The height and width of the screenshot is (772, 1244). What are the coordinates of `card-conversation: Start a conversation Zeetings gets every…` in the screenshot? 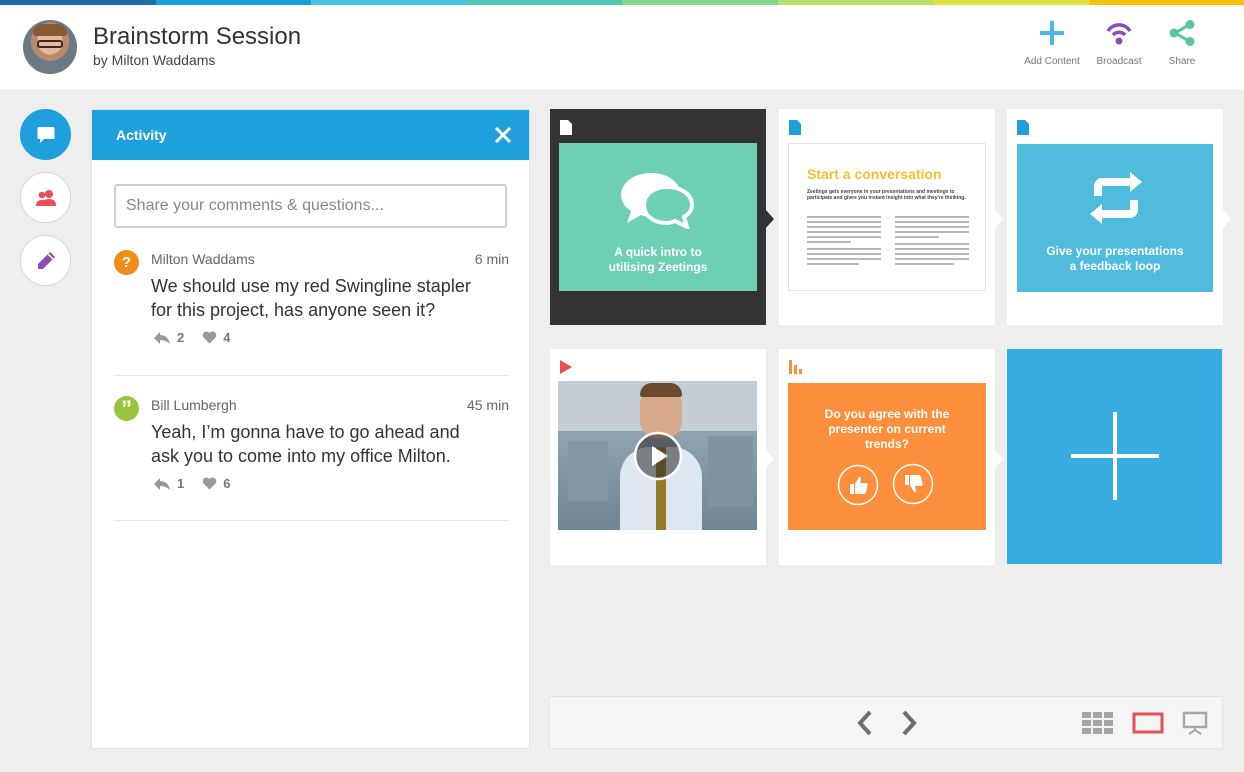 It's located at (891, 217).